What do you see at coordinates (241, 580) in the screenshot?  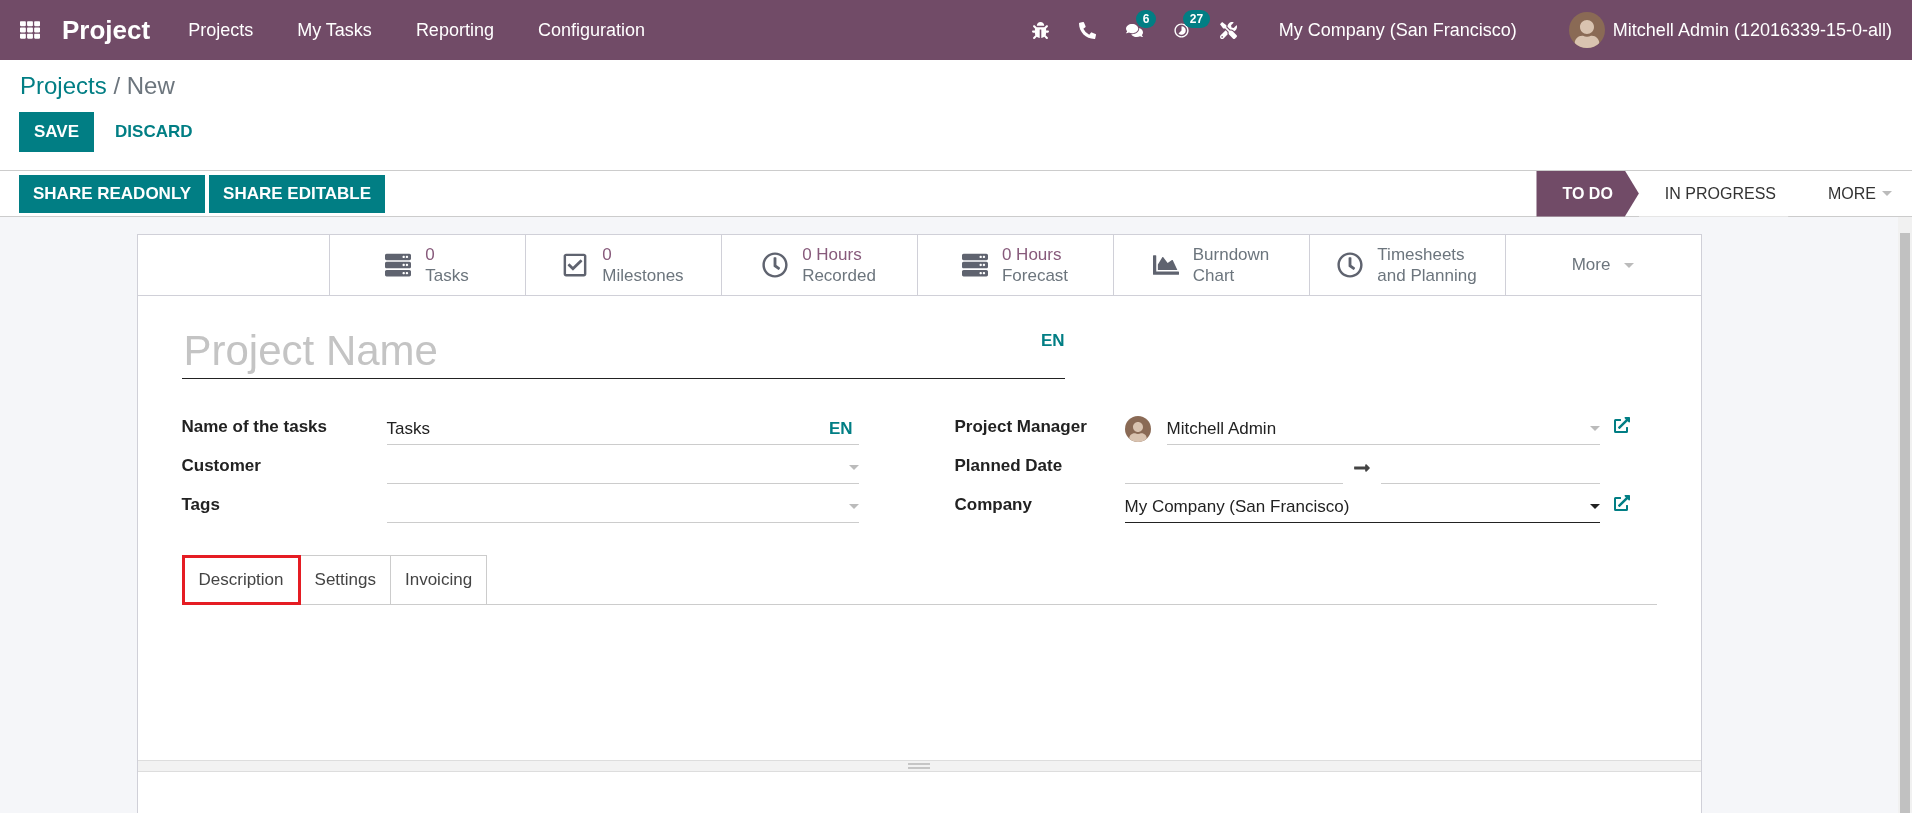 I see `tab: Description` at bounding box center [241, 580].